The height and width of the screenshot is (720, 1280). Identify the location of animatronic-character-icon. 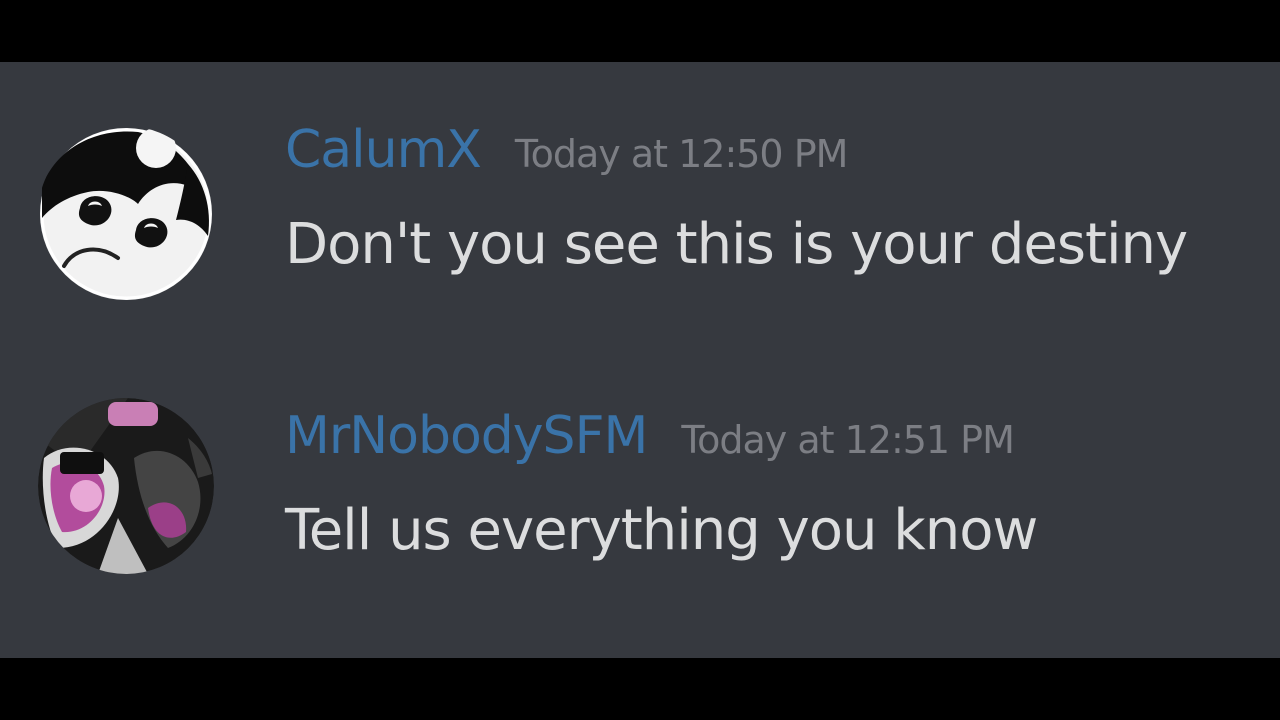
(126, 486).